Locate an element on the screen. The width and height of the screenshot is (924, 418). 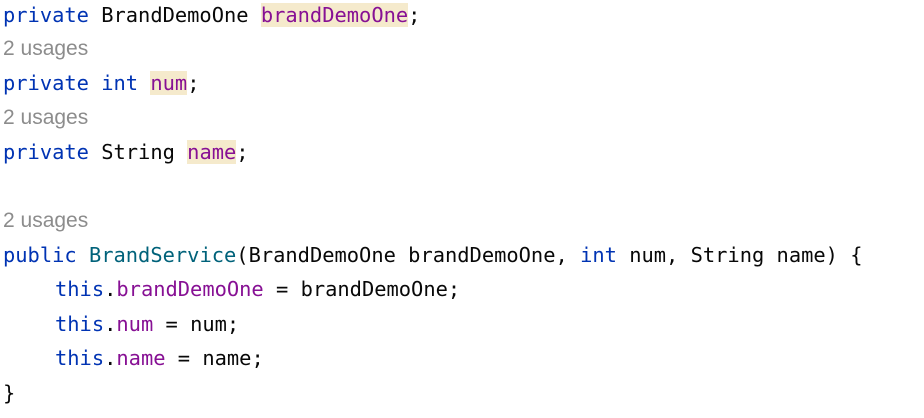
assigned-value: brandDemoOne is located at coordinates (374, 289).